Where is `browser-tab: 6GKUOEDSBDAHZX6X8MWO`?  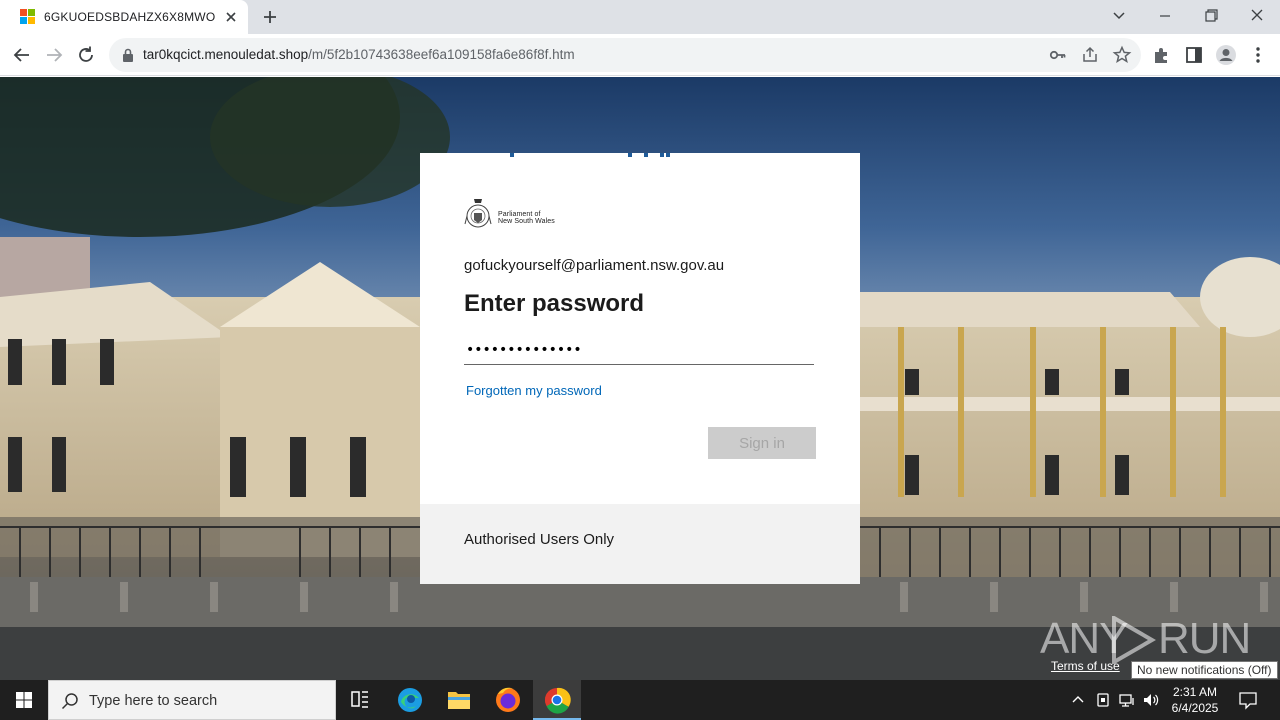 browser-tab: 6GKUOEDSBDAHZX6X8MWO is located at coordinates (124, 17).